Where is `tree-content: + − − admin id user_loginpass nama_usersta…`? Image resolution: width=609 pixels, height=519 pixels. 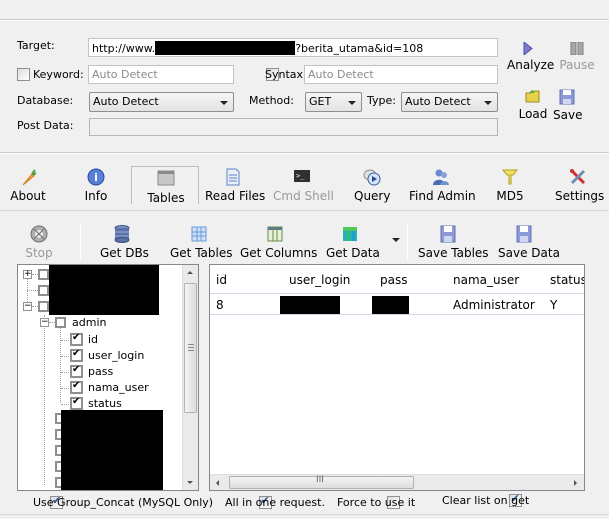 tree-content: + − − admin id user_loginpass nama_usersta… is located at coordinates (100, 377).